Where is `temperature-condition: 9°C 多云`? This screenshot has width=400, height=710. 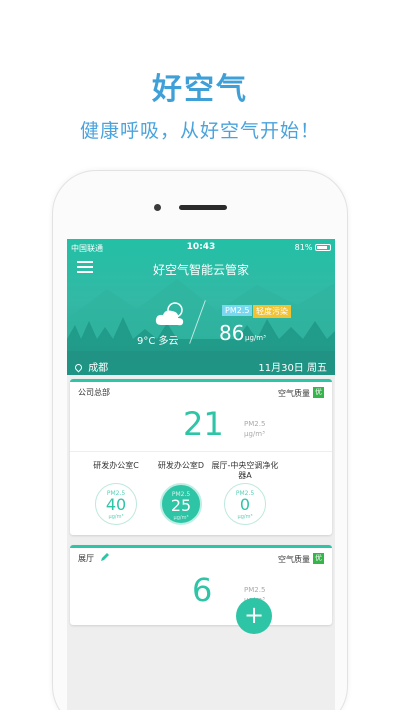 temperature-condition: 9°C 多云 is located at coordinates (158, 339).